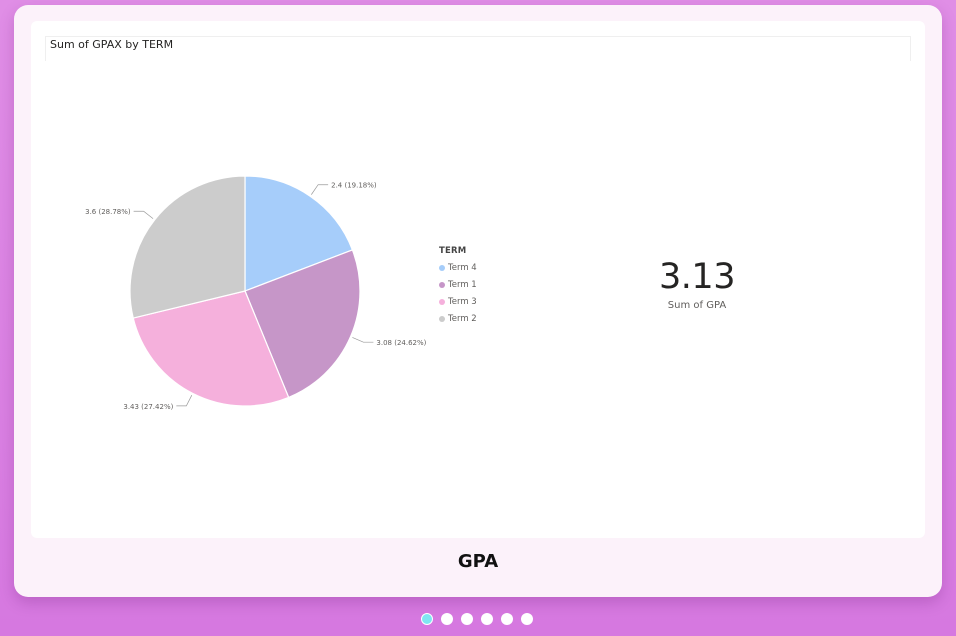 The height and width of the screenshot is (636, 956). Describe the element at coordinates (148, 407) in the screenshot. I see `data-label: 3.43 (27.42%)` at that location.